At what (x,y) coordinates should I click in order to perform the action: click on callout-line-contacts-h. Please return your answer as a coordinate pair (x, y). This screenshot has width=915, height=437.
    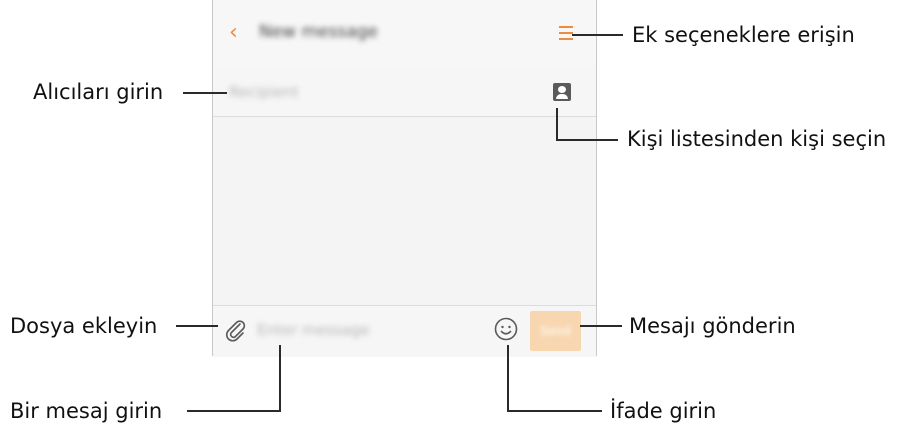
    Looking at the image, I should click on (587, 140).